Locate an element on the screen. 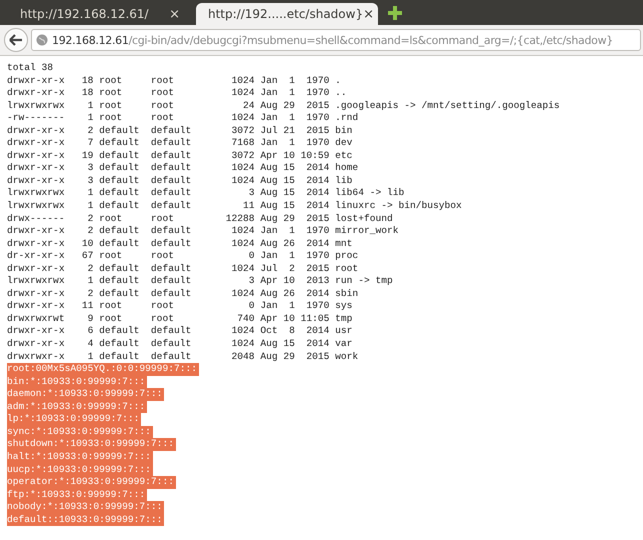 This screenshot has height=540, width=643. globe-icon is located at coordinates (42, 40).